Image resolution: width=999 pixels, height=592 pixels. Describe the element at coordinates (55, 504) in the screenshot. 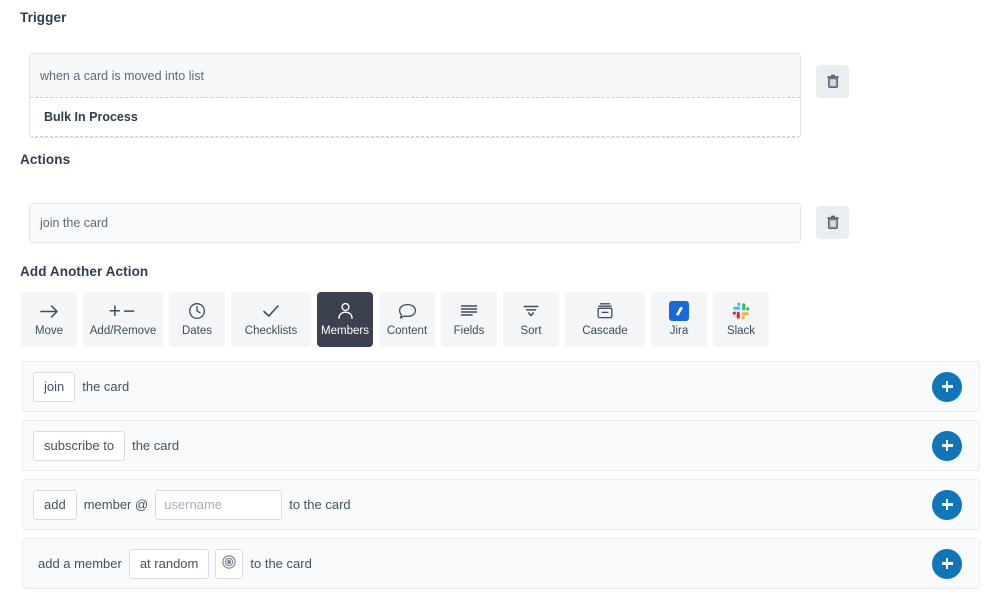

I see `add-dropdown: add` at that location.